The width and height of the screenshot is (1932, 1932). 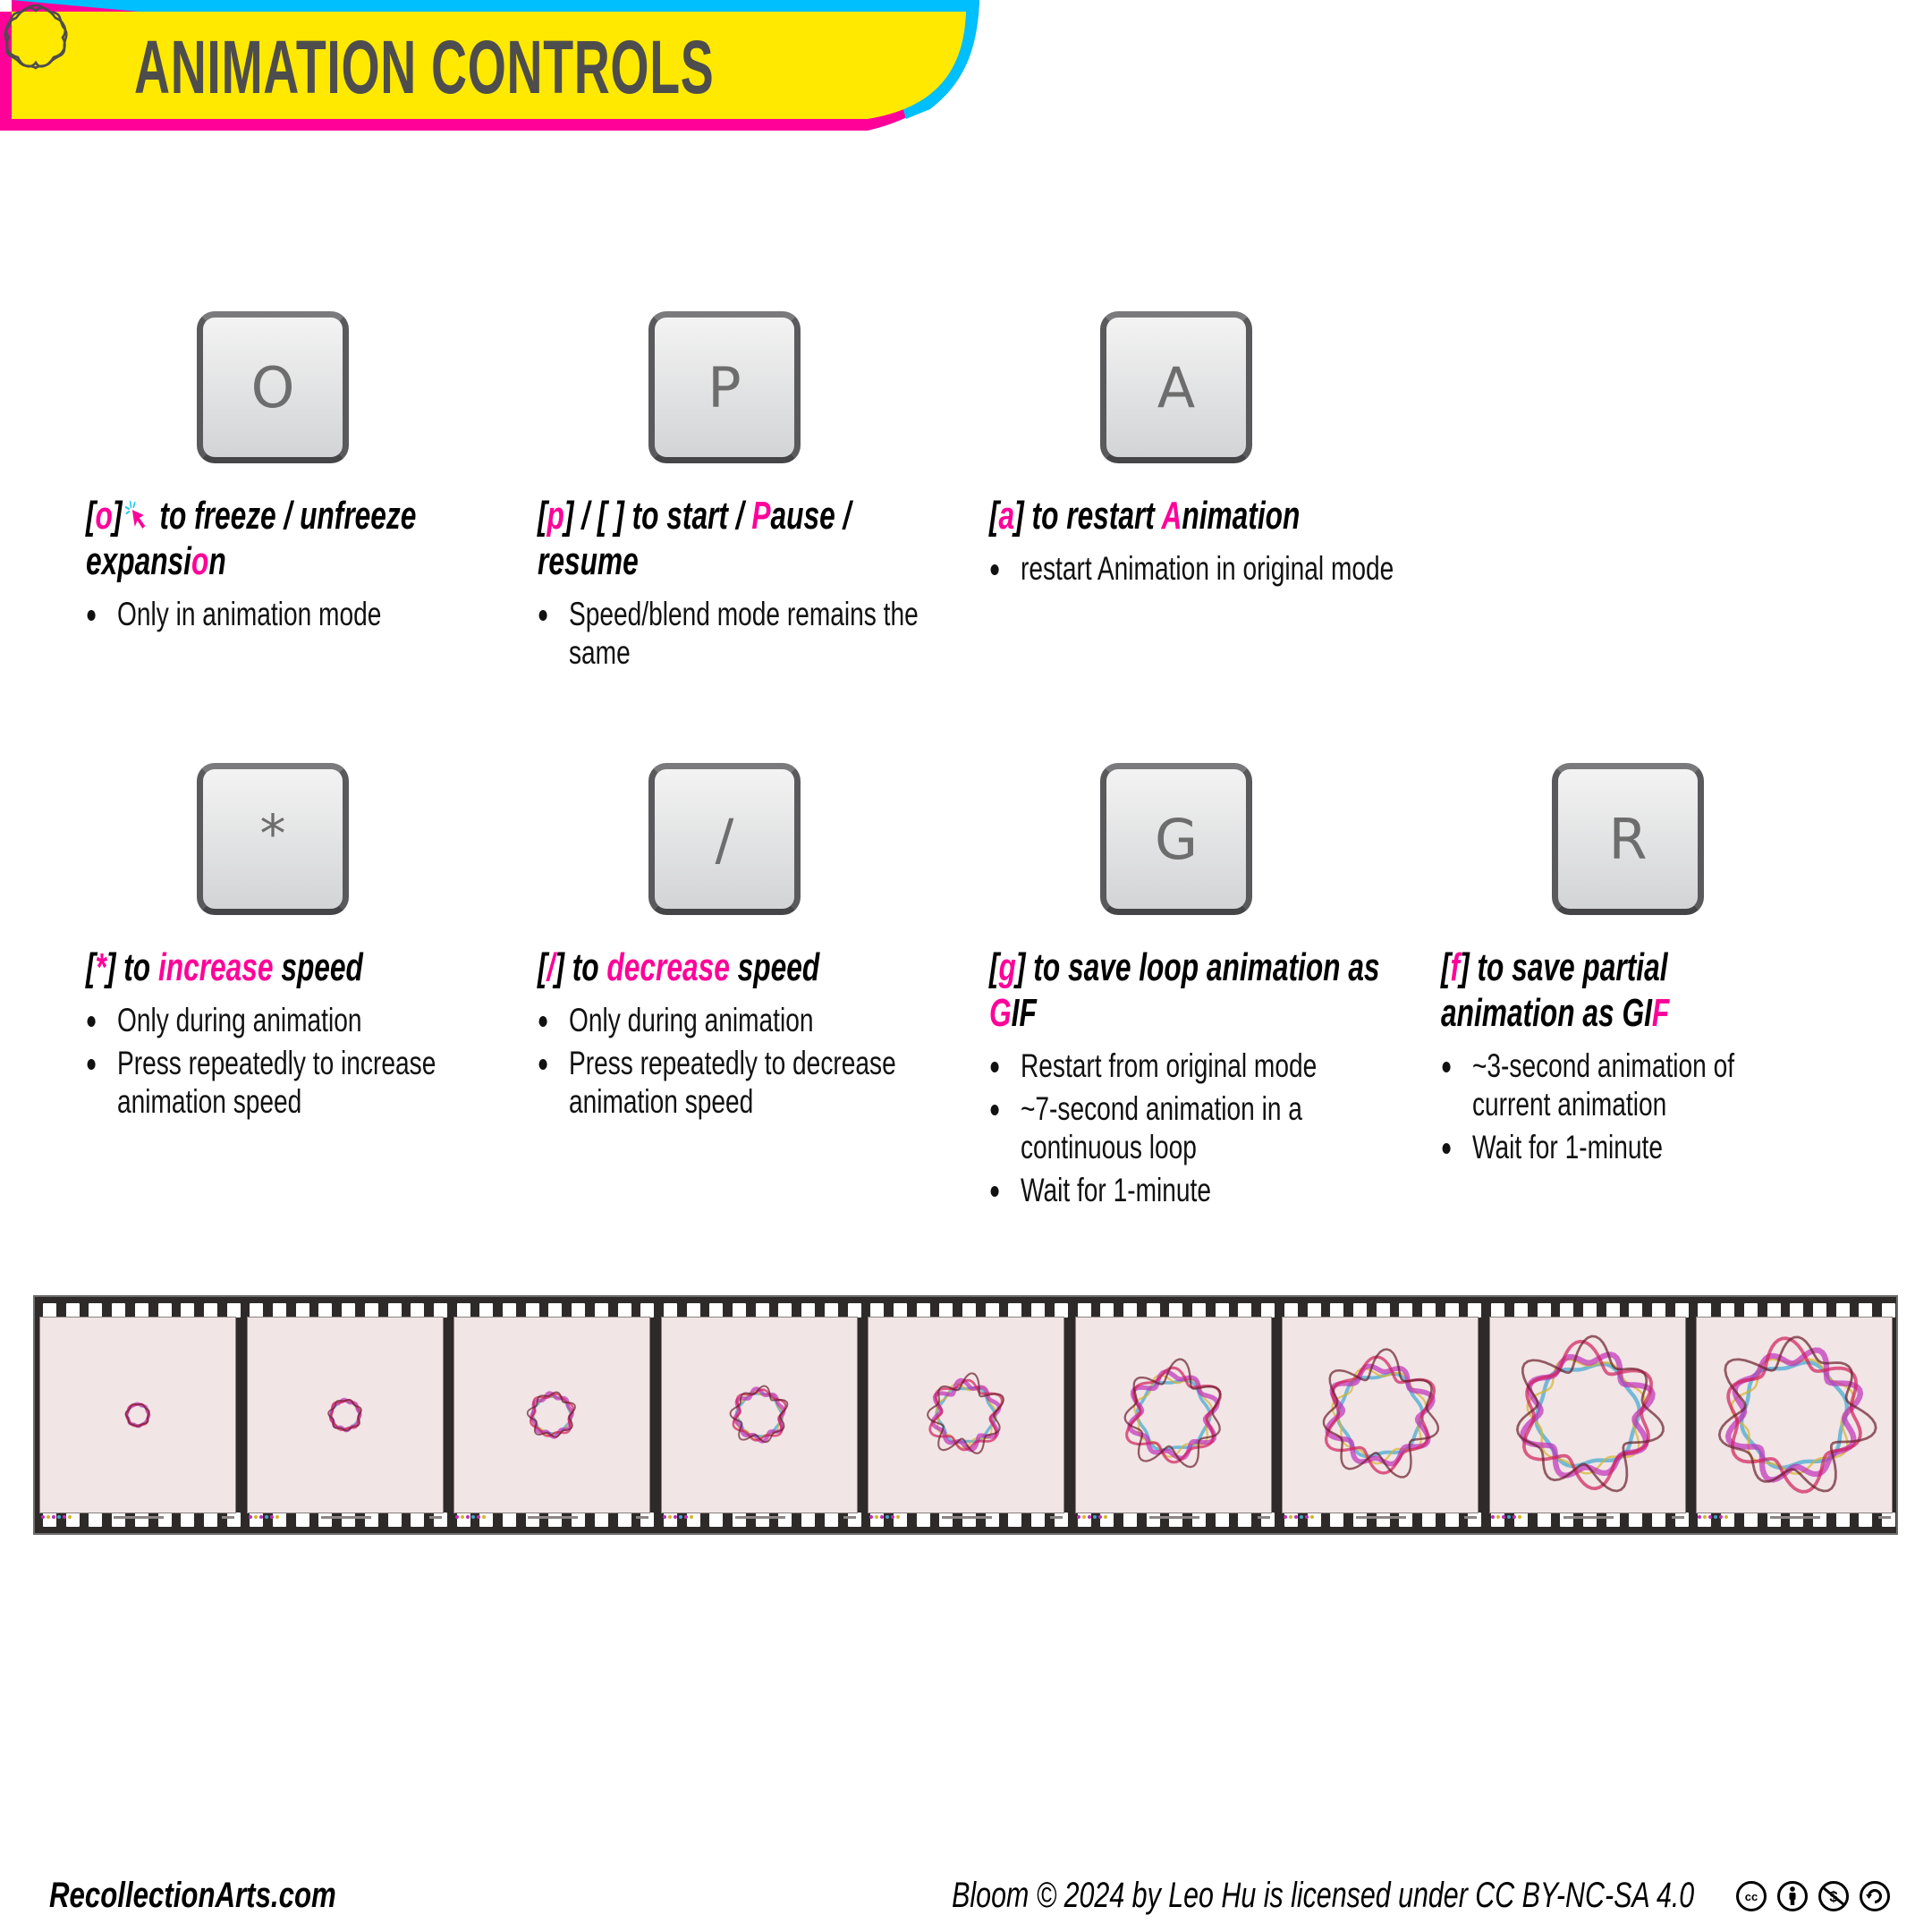 I want to click on shortcut-title: [*] to increase speed, so click(x=296, y=967).